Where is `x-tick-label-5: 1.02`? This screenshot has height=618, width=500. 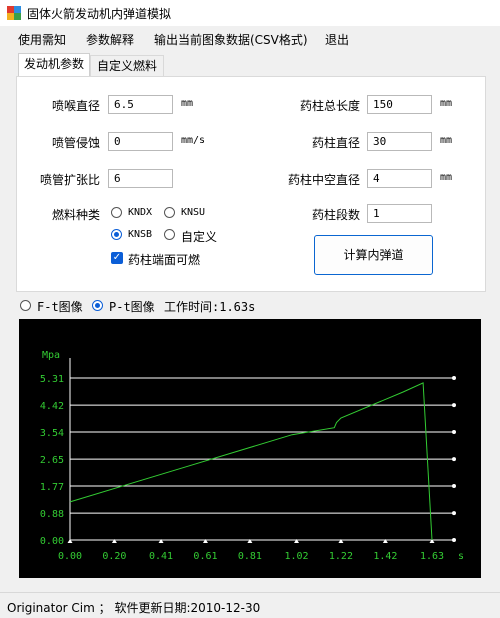 x-tick-label-5: 1.02 is located at coordinates (296, 556).